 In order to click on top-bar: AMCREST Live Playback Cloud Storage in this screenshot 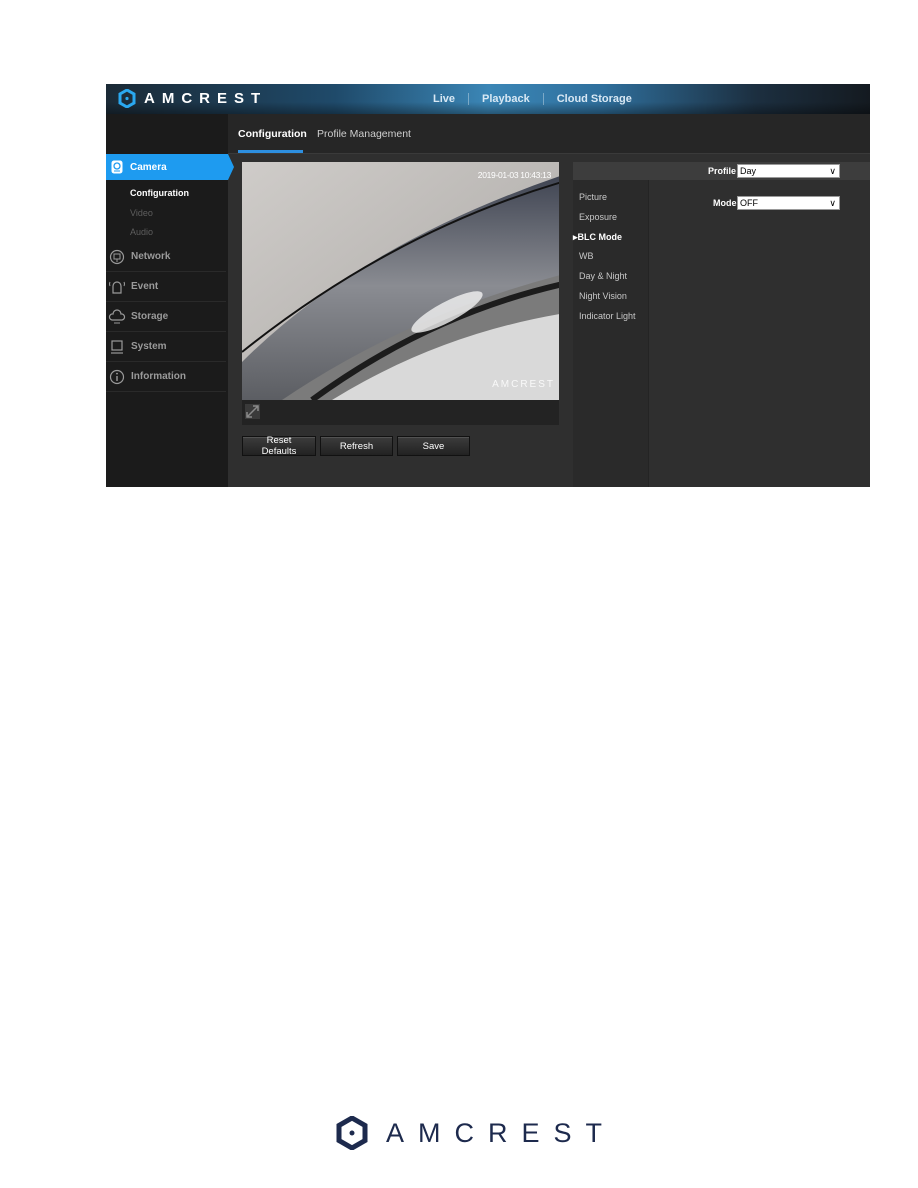, I will do `click(488, 99)`.